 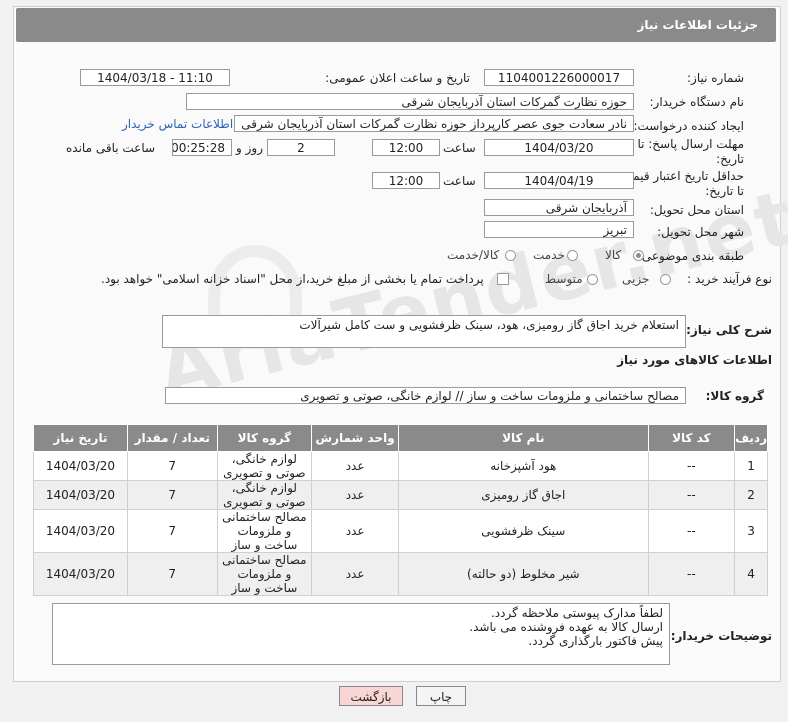 I want to click on remaining-days-field: 2, so click(x=301, y=147).